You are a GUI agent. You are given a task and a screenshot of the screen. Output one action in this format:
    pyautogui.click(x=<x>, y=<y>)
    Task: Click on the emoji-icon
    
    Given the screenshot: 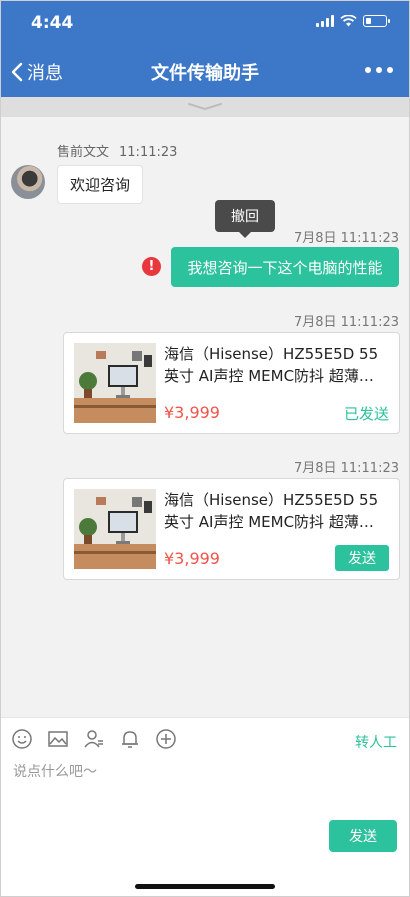 What is the action you would take?
    pyautogui.click(x=22, y=739)
    